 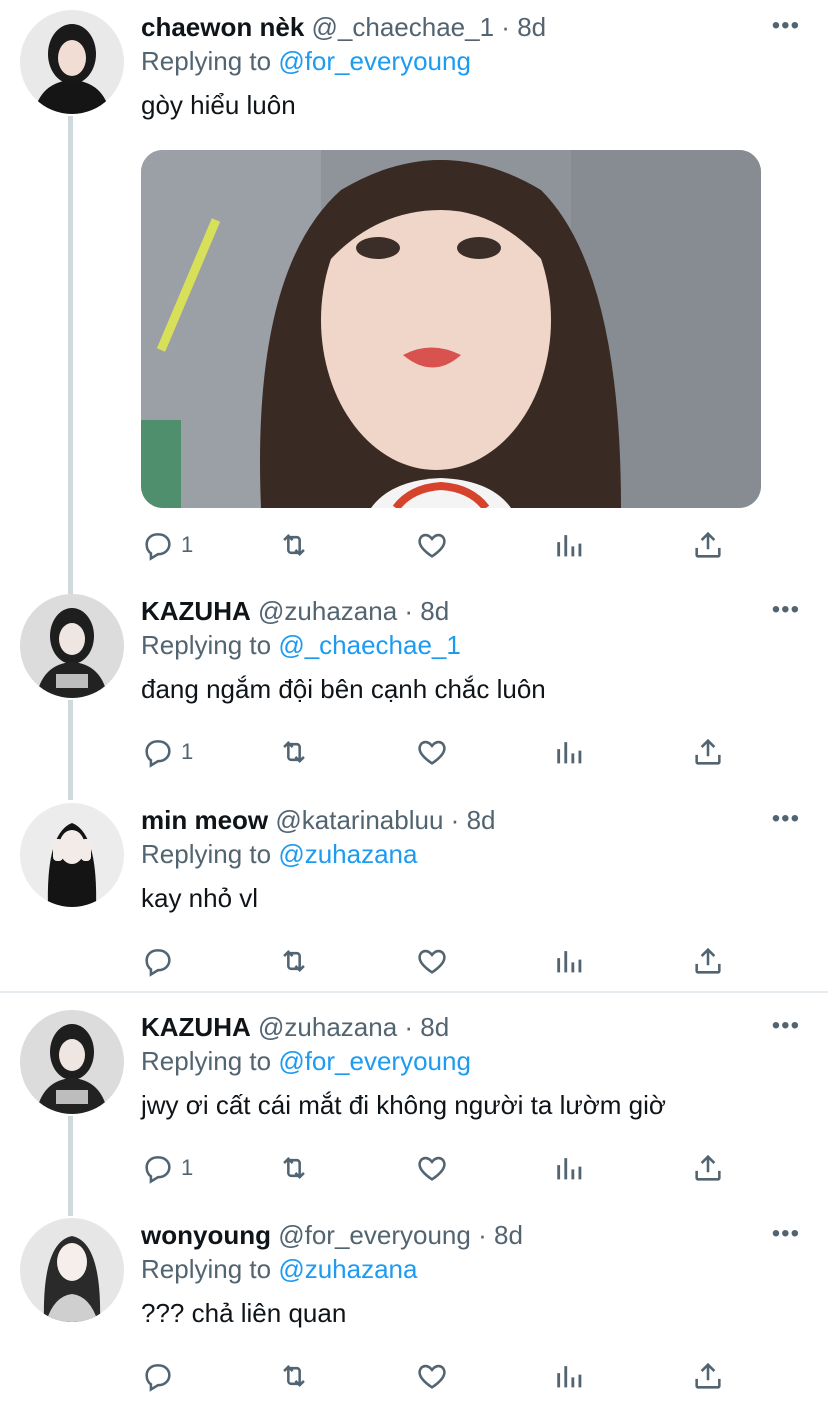 I want to click on display-name: chaewon nèk, so click(x=222, y=27).